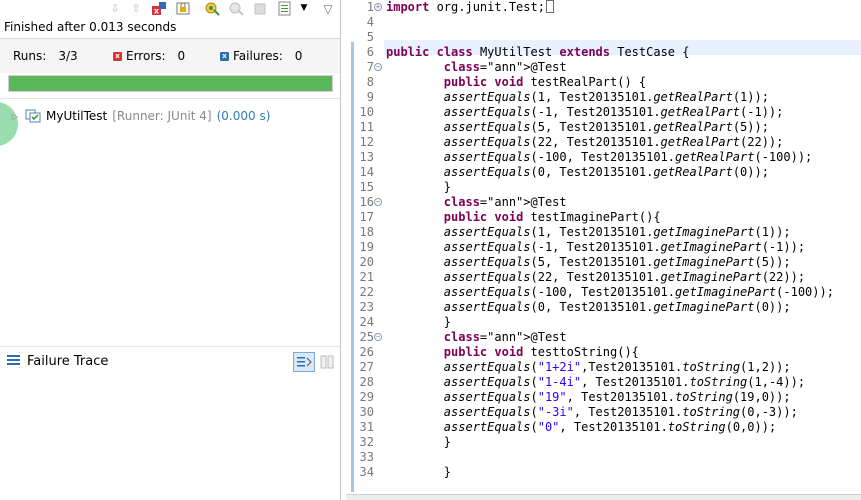 The height and width of the screenshot is (500, 861). Describe the element at coordinates (370, 37) in the screenshot. I see `line-number: 5` at that location.